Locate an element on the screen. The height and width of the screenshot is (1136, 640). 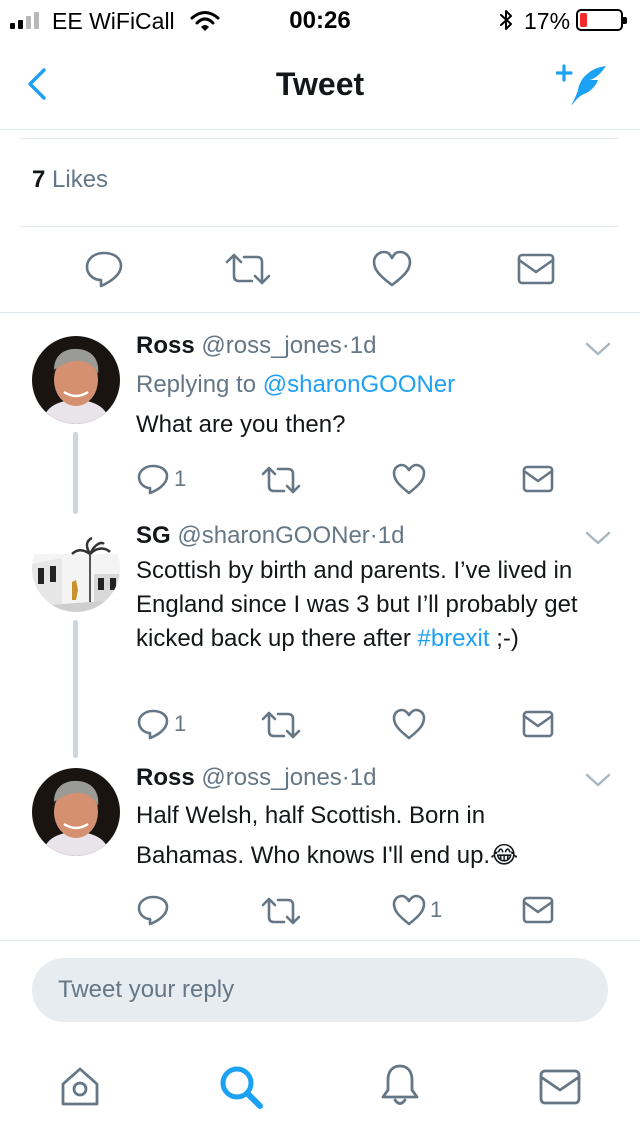
reply-compose-box is located at coordinates (320, 990).